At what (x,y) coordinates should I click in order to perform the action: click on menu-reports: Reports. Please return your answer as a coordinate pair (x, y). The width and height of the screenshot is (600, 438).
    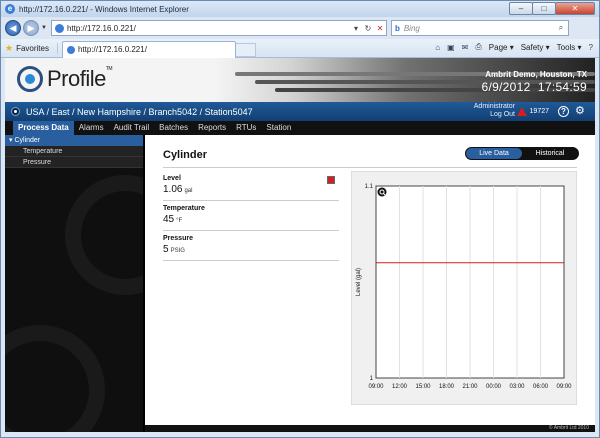
    Looking at the image, I should click on (212, 128).